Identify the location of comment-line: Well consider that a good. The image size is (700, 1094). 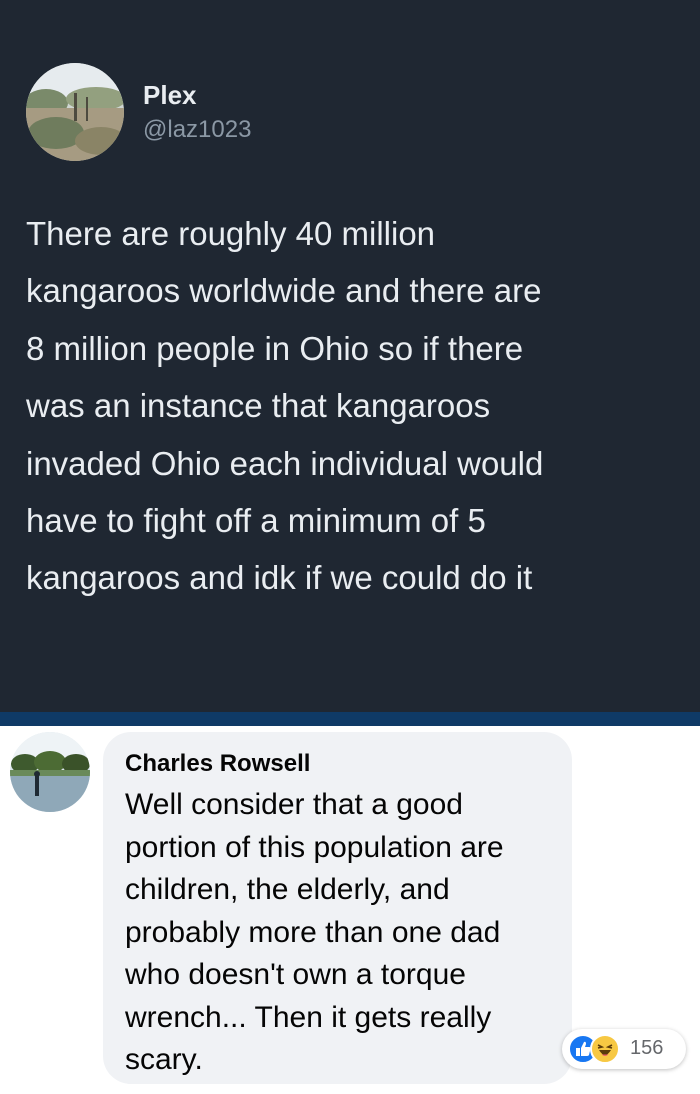
(294, 804).